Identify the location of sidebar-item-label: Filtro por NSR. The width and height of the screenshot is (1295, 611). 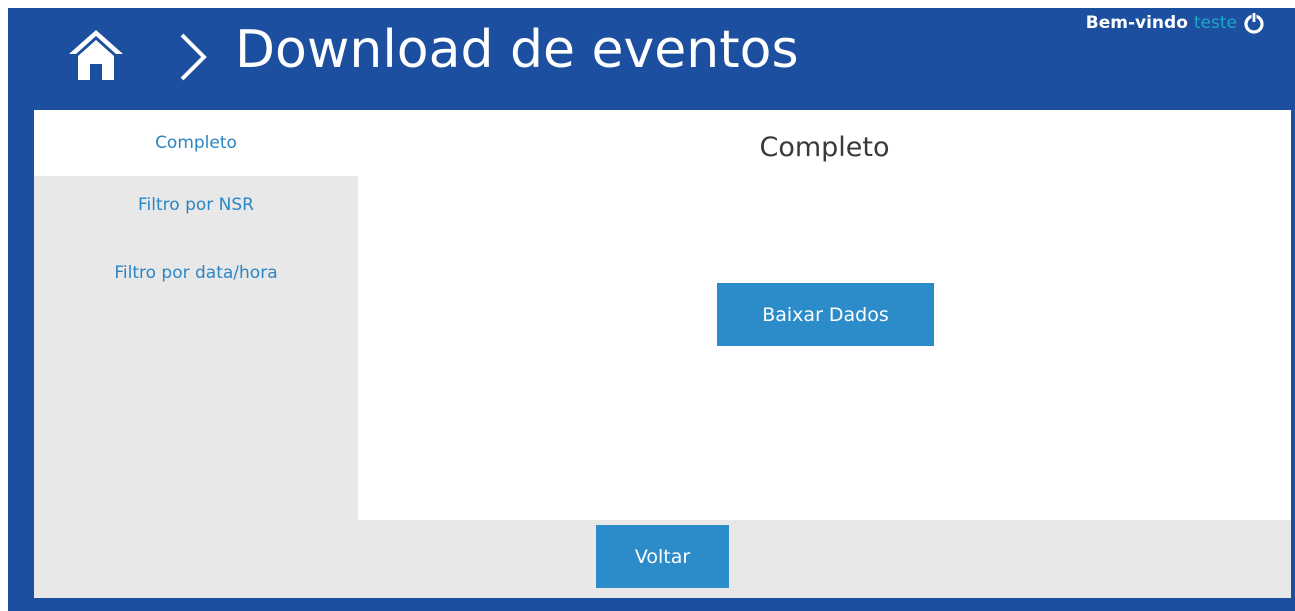
(196, 205).